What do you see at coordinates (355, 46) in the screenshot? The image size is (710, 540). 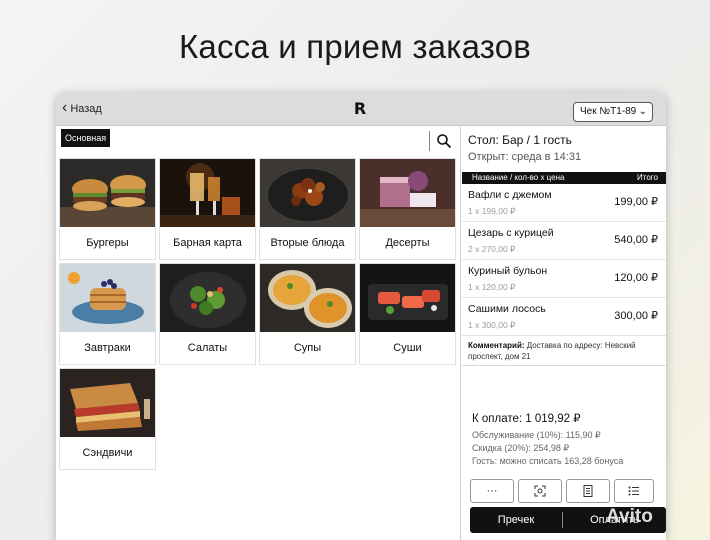 I see `slide-title: Касса и прием заказов` at bounding box center [355, 46].